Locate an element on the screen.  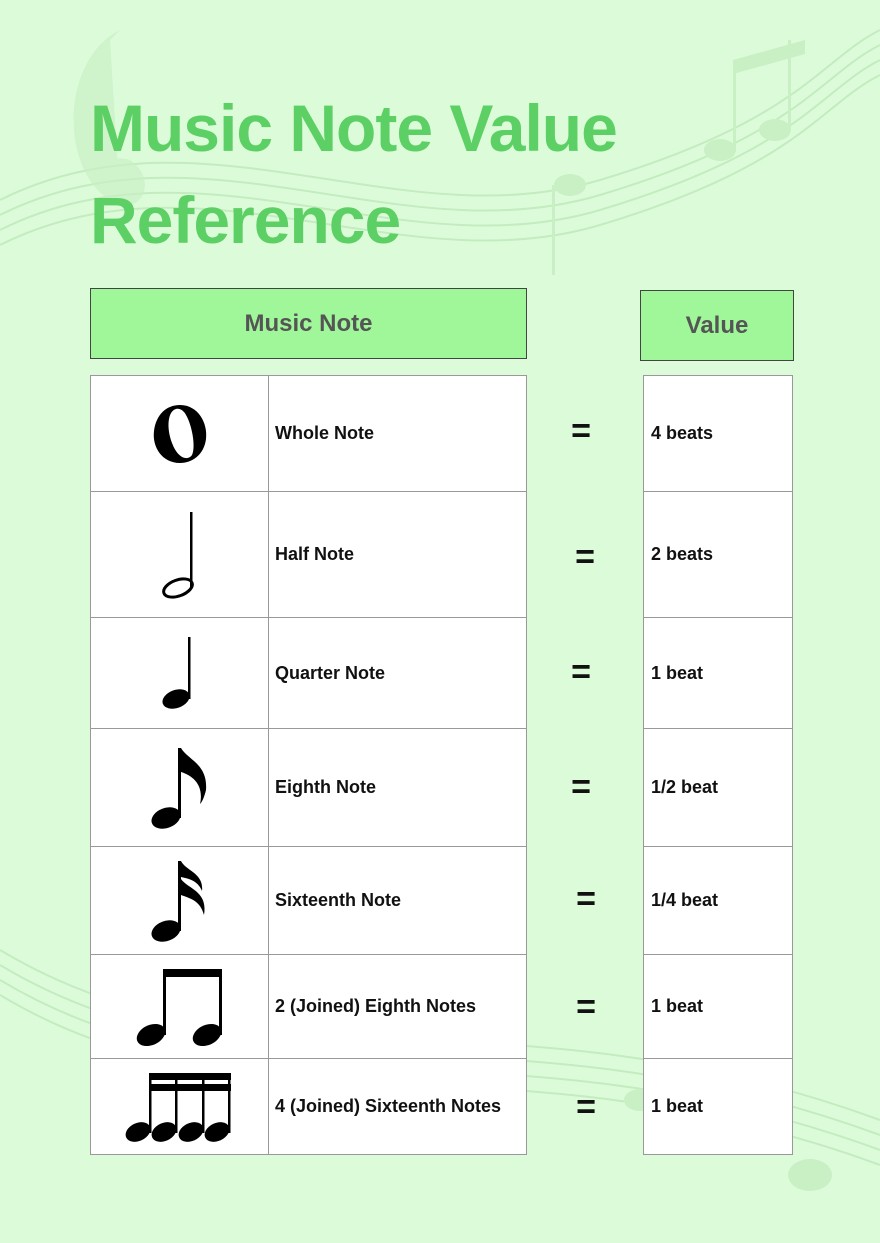
value-column-header: Value is located at coordinates (717, 325).